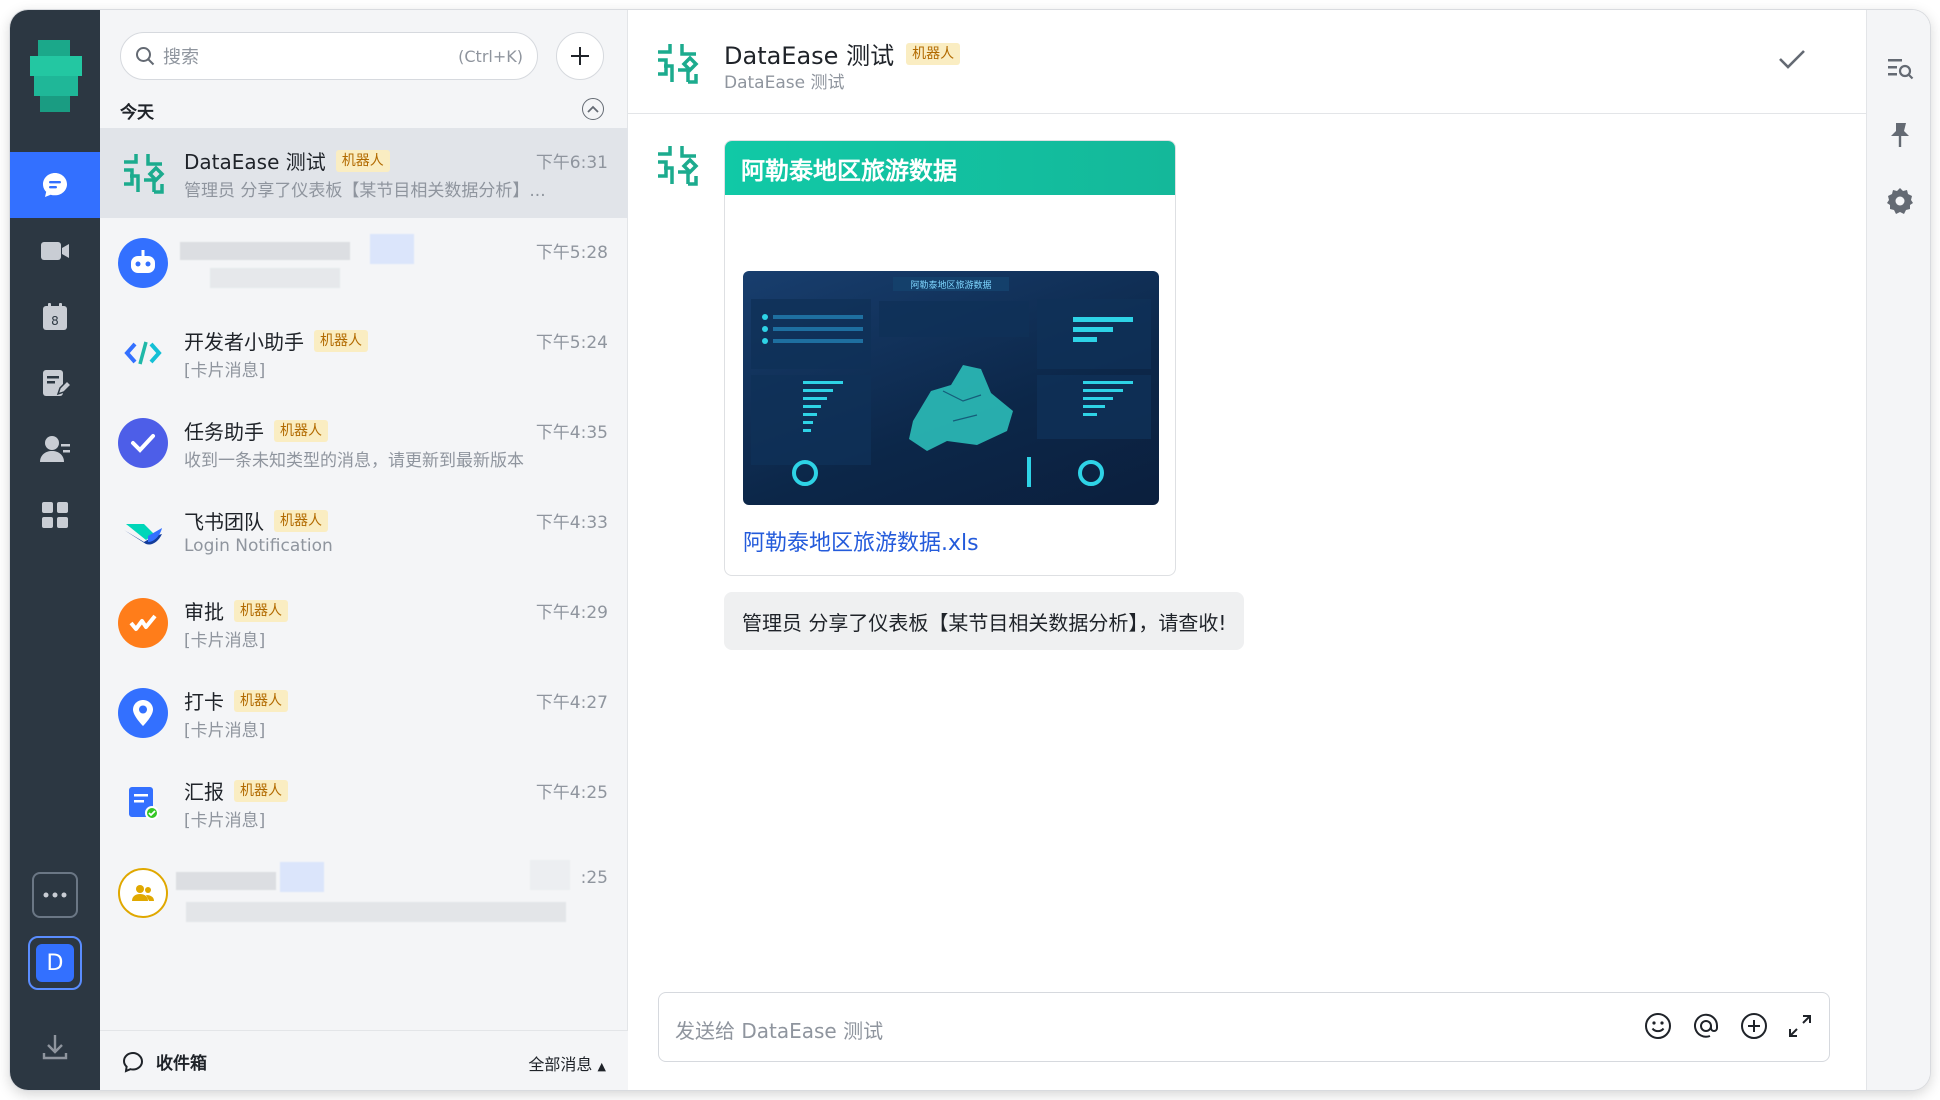 The width and height of the screenshot is (1940, 1100). I want to click on chat-name: 任务助手, so click(224, 432).